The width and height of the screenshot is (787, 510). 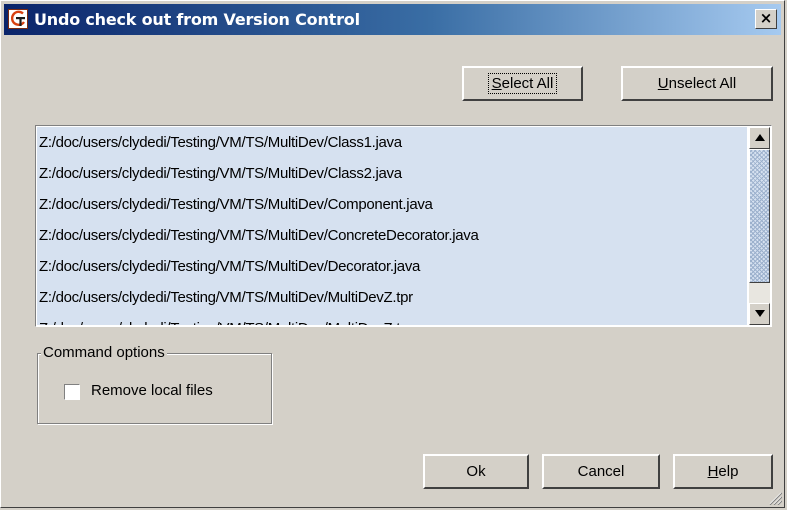 I want to click on help-button: Help, so click(x=723, y=471).